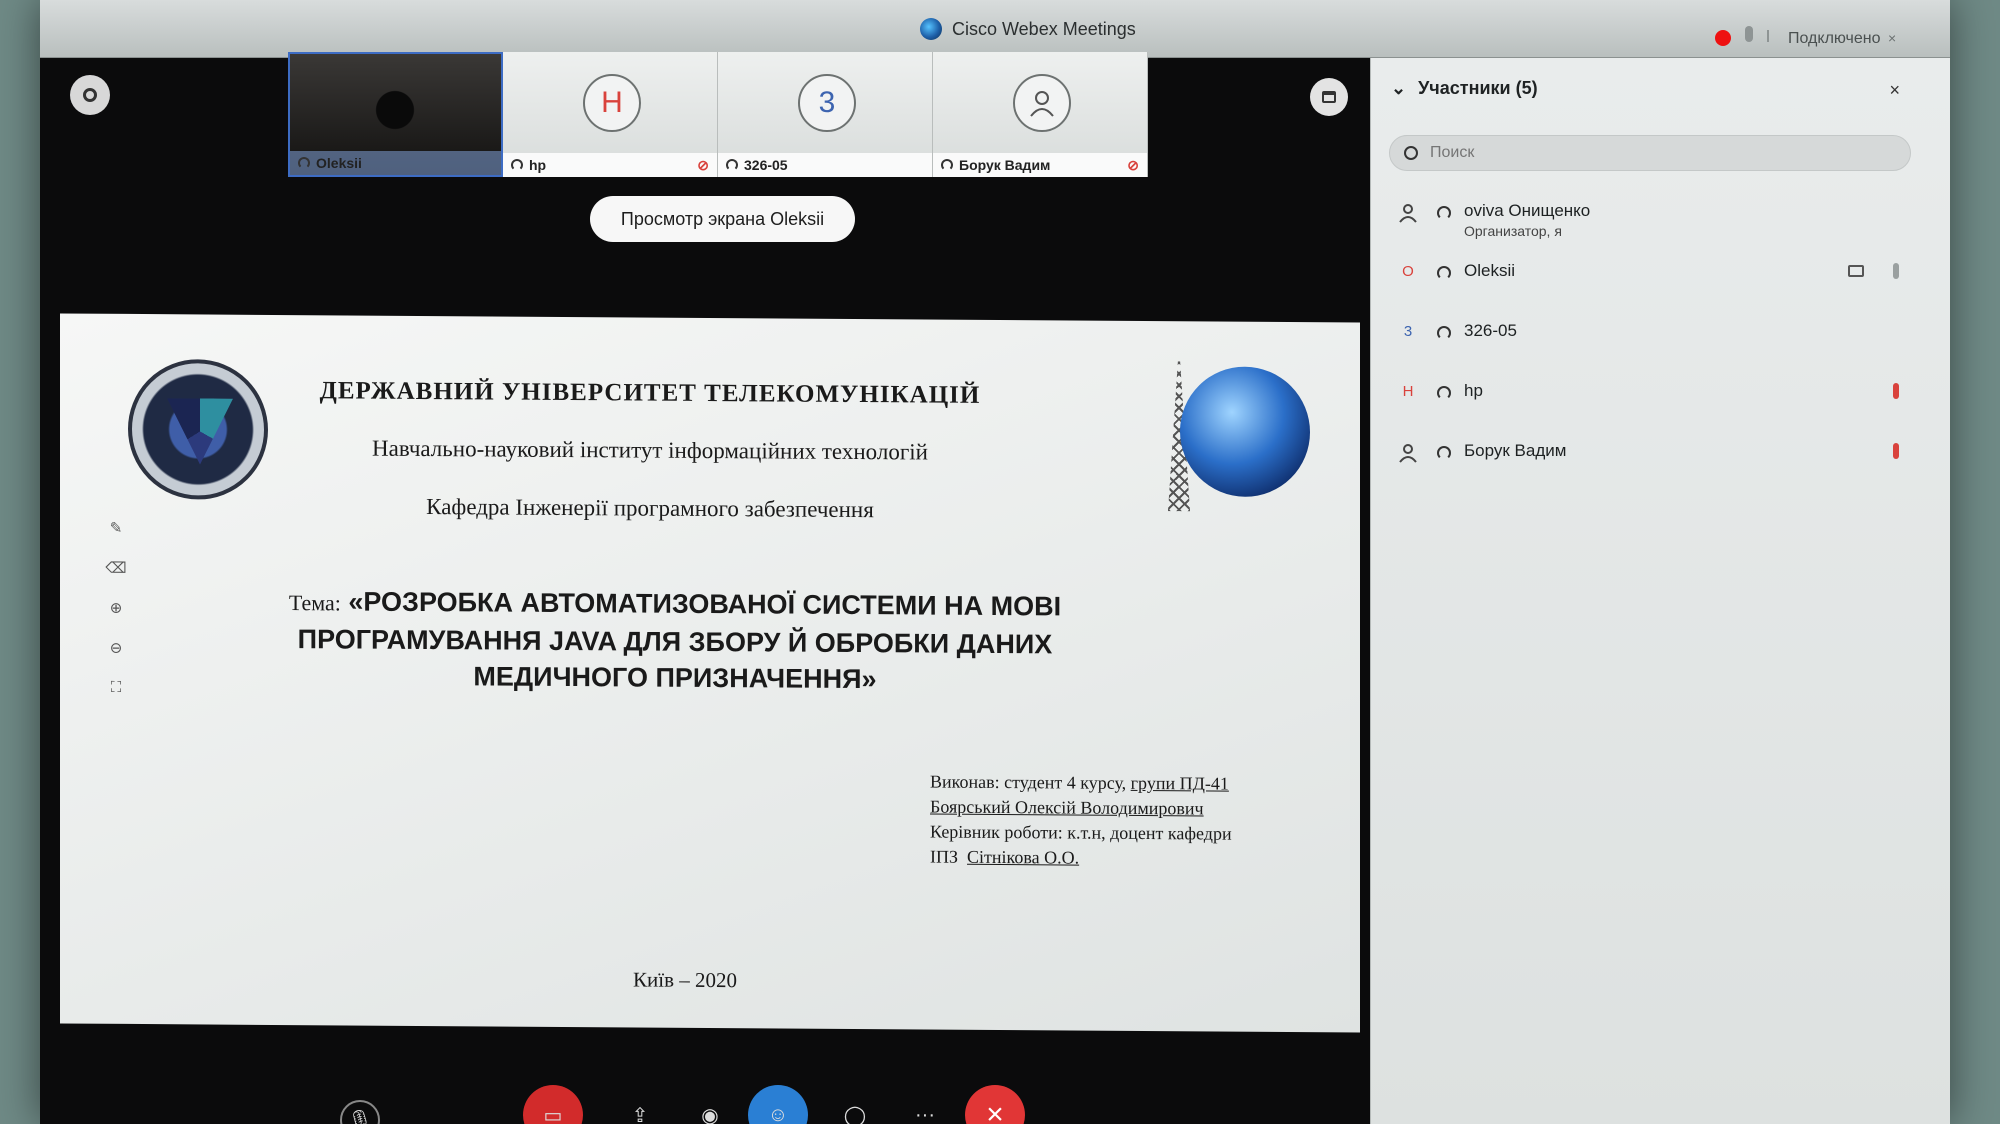  I want to click on search-box, so click(1650, 153).